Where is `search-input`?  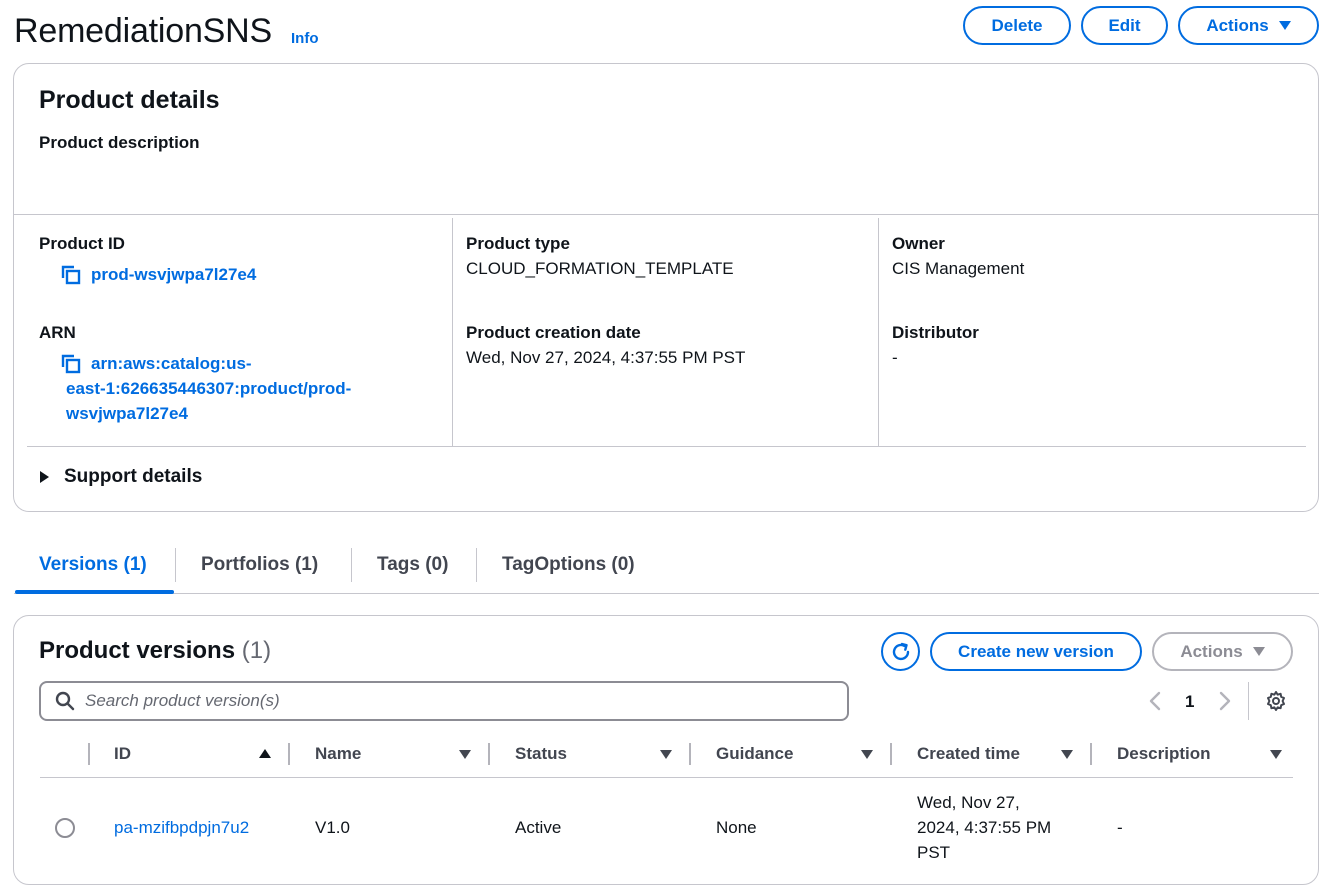 search-input is located at coordinates (435, 701).